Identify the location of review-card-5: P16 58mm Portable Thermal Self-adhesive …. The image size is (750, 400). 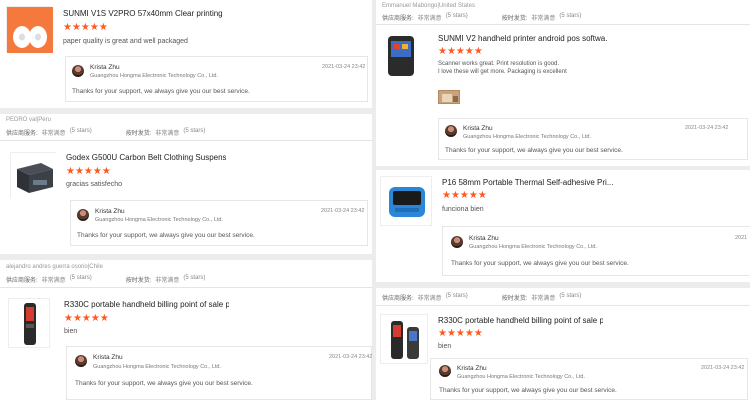
(563, 226).